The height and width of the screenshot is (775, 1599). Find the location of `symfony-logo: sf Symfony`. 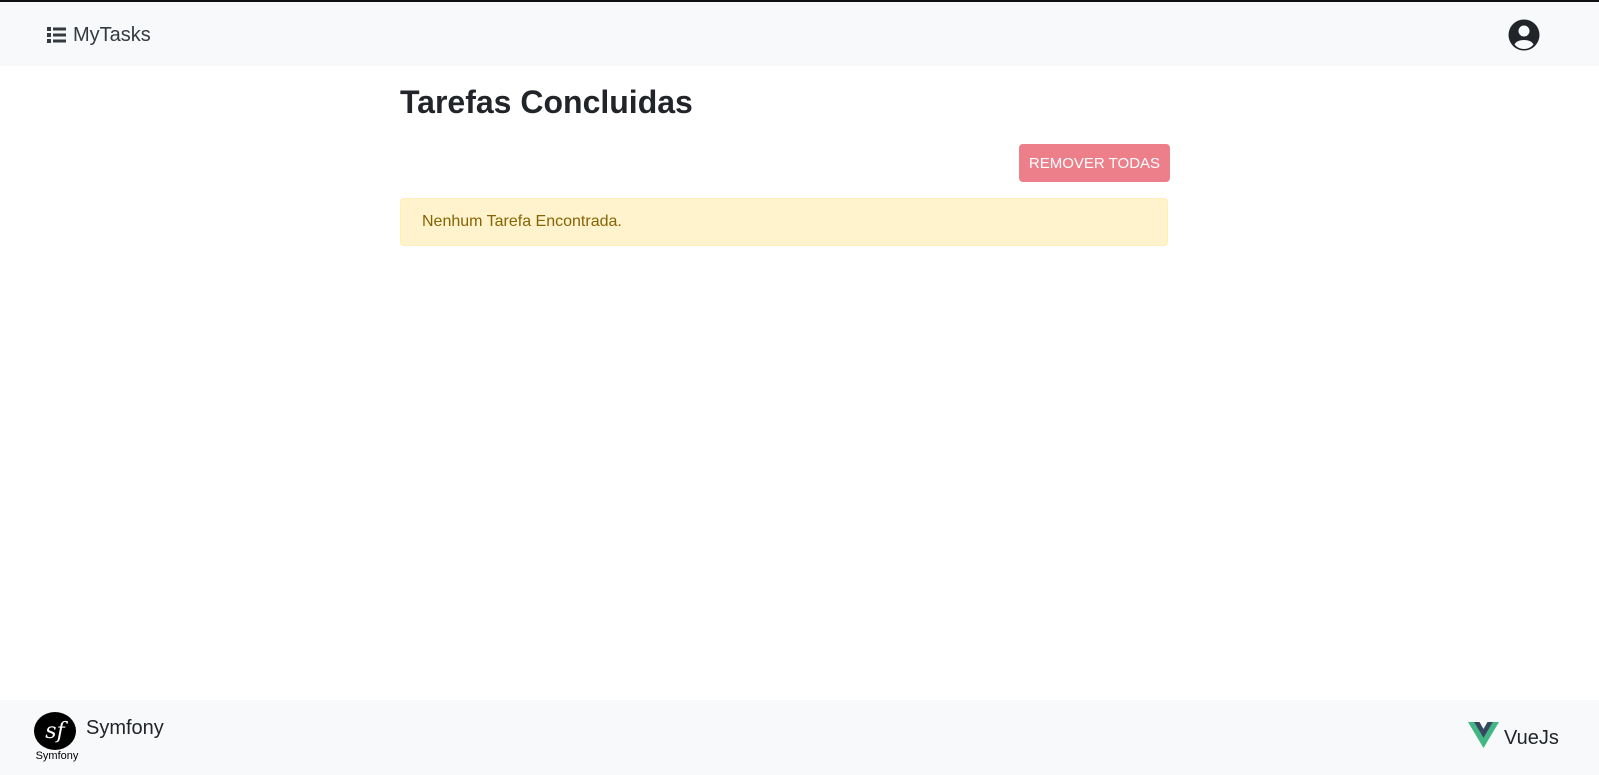

symfony-logo: sf Symfony is located at coordinates (57, 738).